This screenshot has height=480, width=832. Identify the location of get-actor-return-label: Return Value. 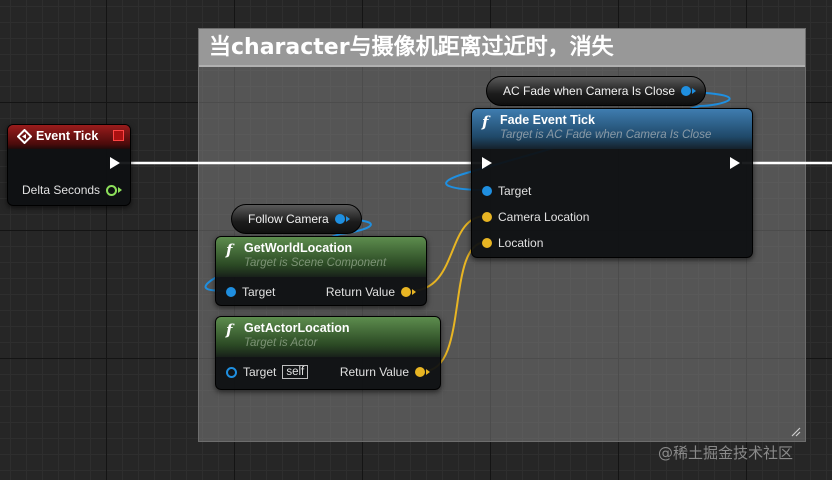
(374, 372).